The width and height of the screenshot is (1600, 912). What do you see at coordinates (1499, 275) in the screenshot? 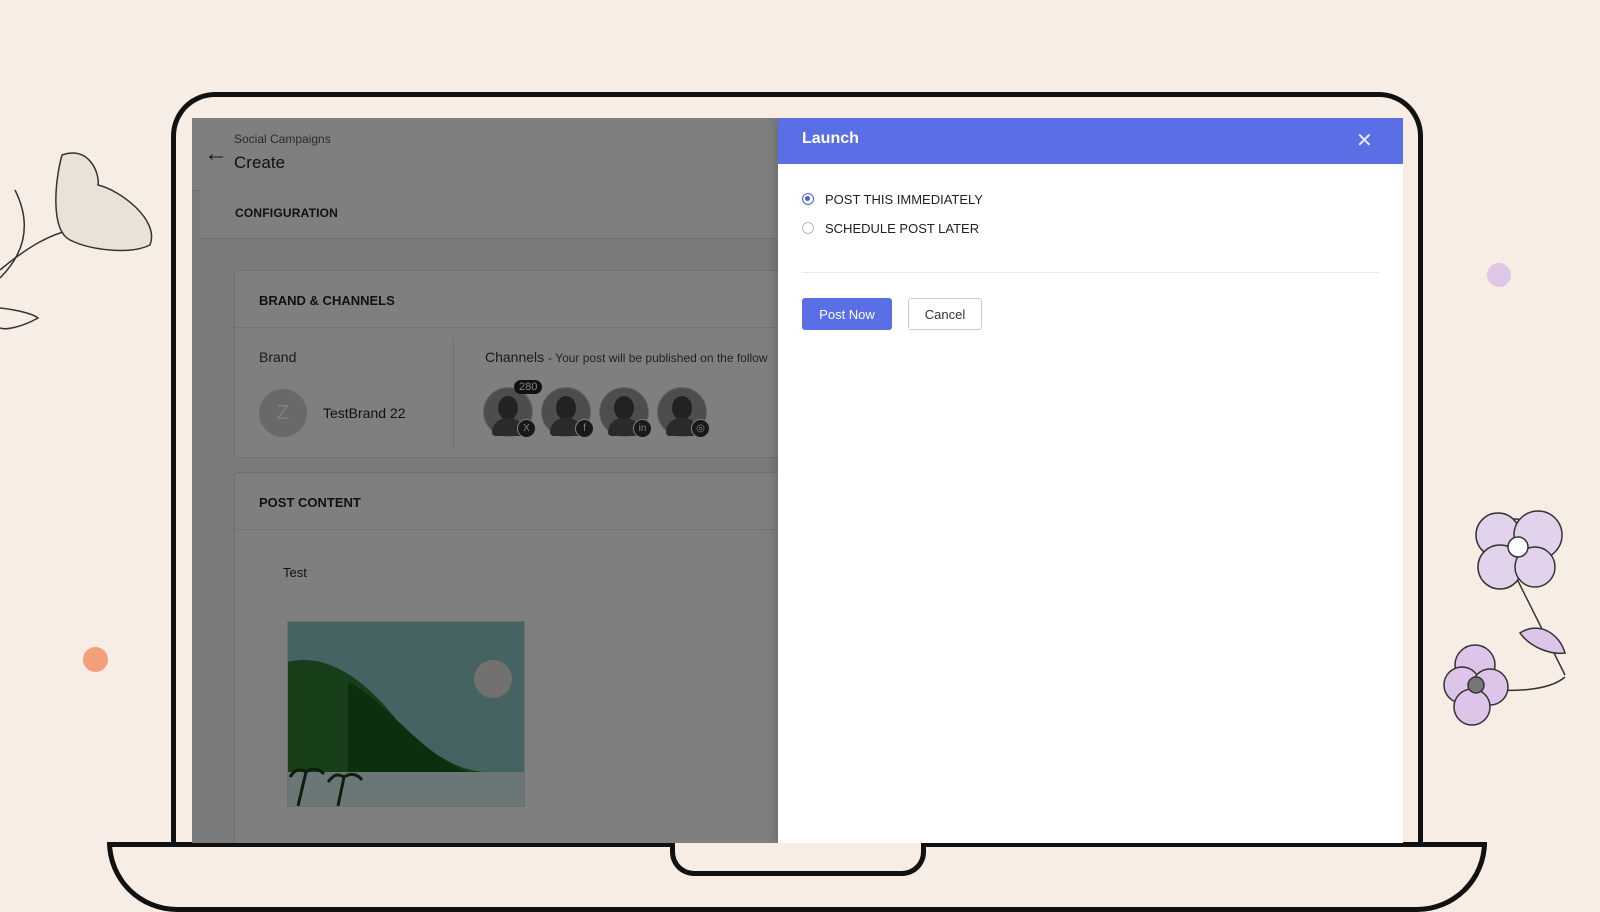
I see `decorative-dot-purple` at bounding box center [1499, 275].